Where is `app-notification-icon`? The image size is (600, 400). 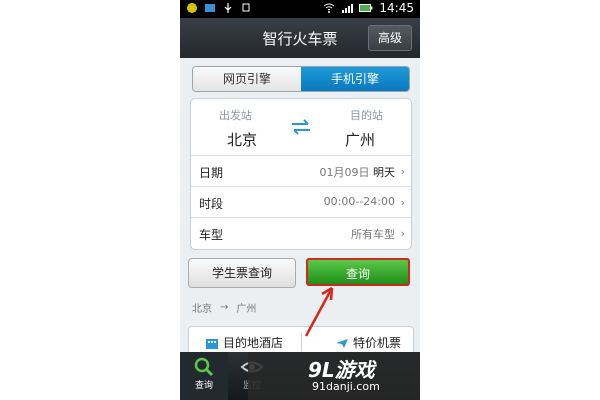
app-notification-icon is located at coordinates (192, 8).